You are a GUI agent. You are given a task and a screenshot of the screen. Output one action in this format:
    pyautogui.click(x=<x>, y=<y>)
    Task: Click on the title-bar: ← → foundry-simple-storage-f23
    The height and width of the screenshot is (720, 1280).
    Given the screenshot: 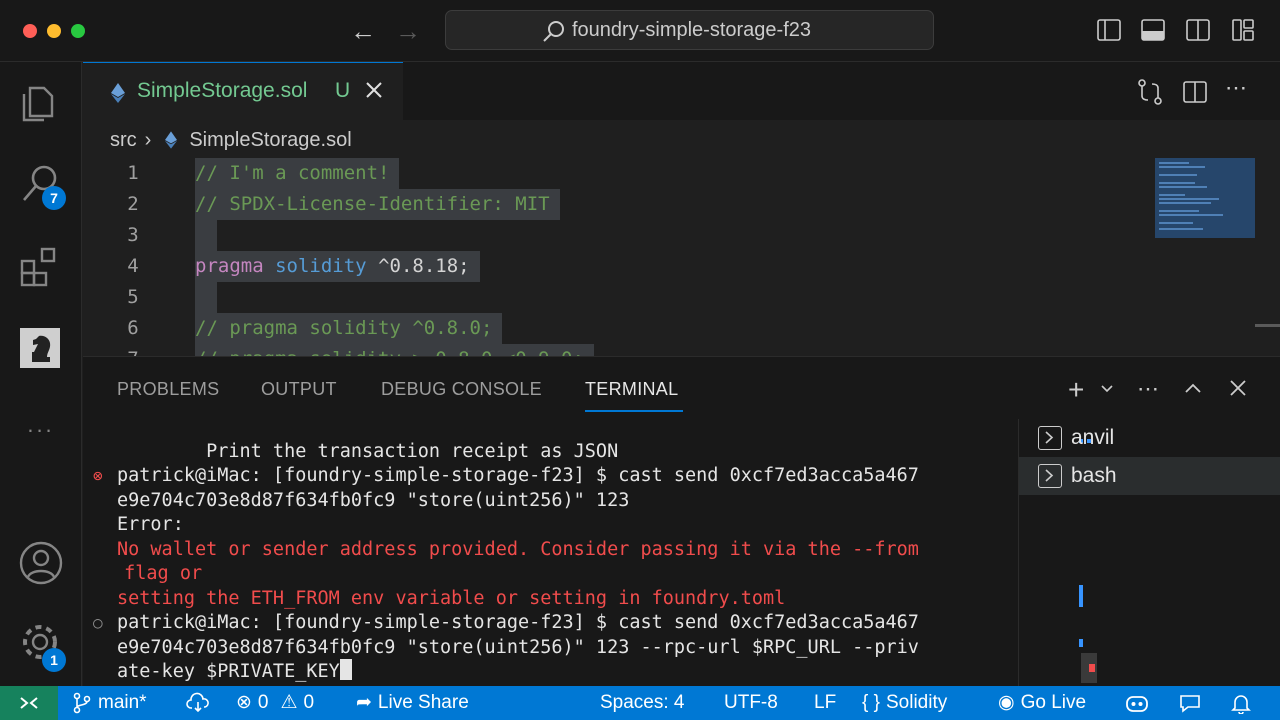 What is the action you would take?
    pyautogui.click(x=640, y=31)
    